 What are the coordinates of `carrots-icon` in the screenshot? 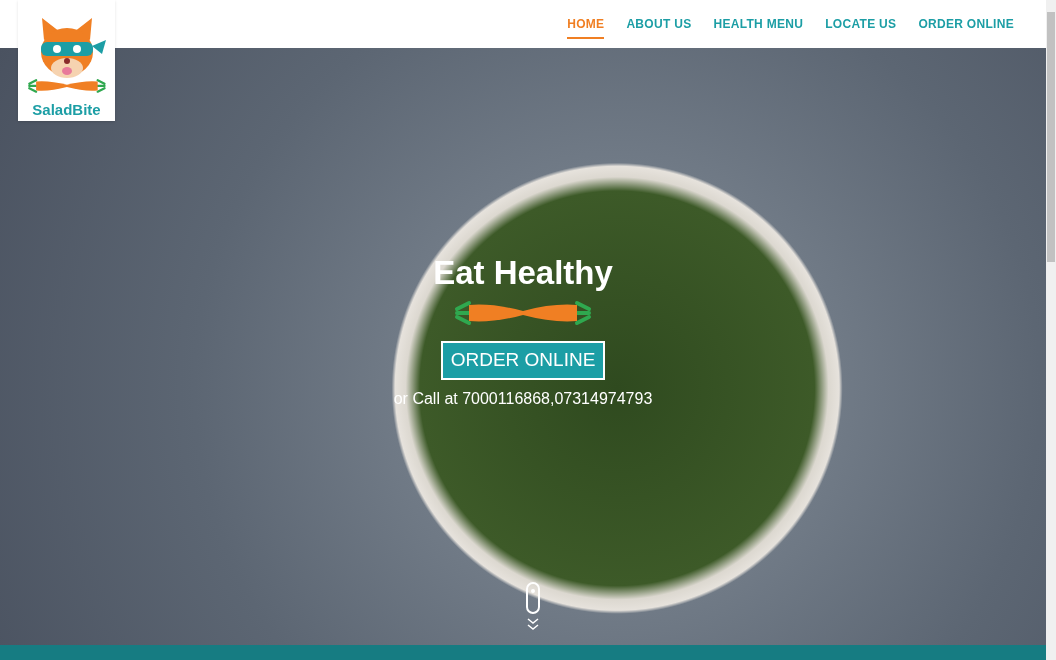 It's located at (523, 313).